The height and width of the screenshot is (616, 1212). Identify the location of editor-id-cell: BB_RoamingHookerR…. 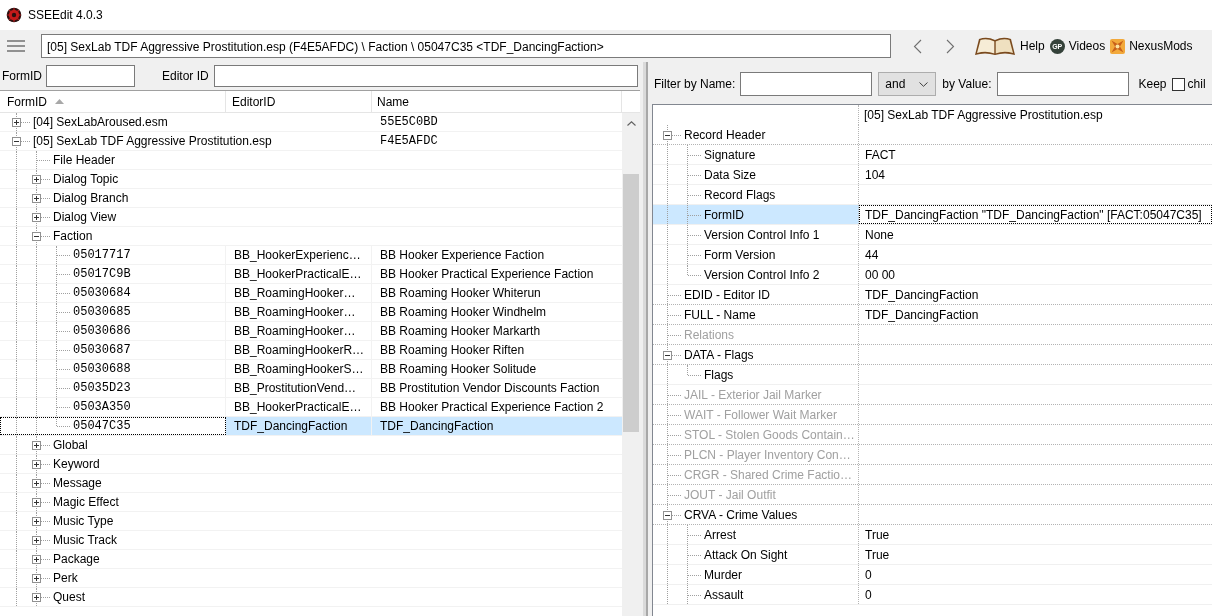
(299, 350).